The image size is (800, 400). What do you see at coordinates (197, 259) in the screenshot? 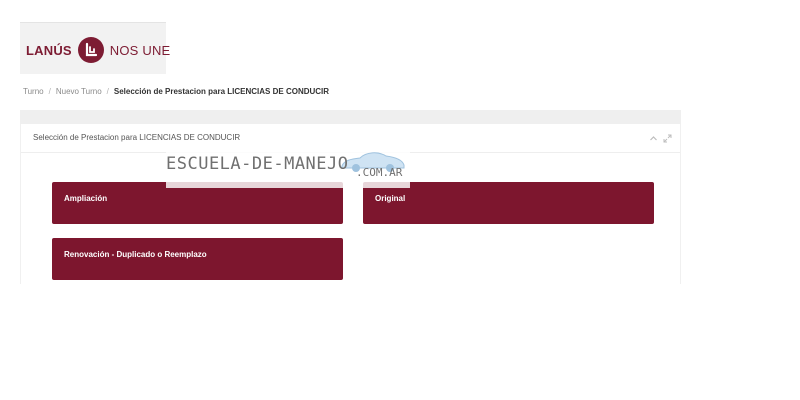
I see `option-renovacion-button: Renovación - Duplicado o Reemplazo` at bounding box center [197, 259].